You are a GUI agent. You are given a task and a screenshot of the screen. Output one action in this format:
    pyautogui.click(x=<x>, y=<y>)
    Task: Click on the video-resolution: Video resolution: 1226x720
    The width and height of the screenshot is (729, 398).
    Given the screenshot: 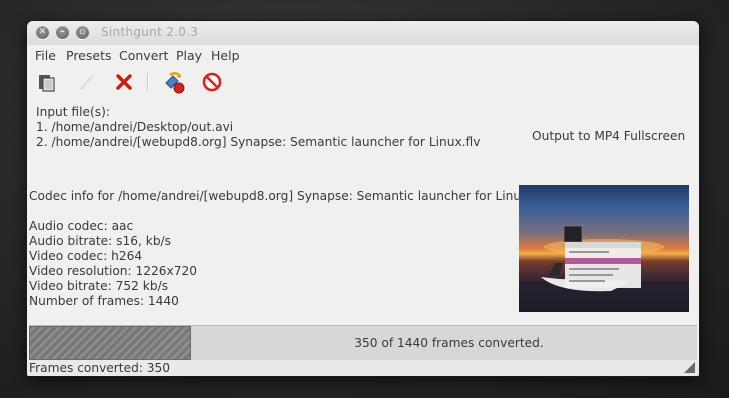 What is the action you would take?
    pyautogui.click(x=113, y=271)
    